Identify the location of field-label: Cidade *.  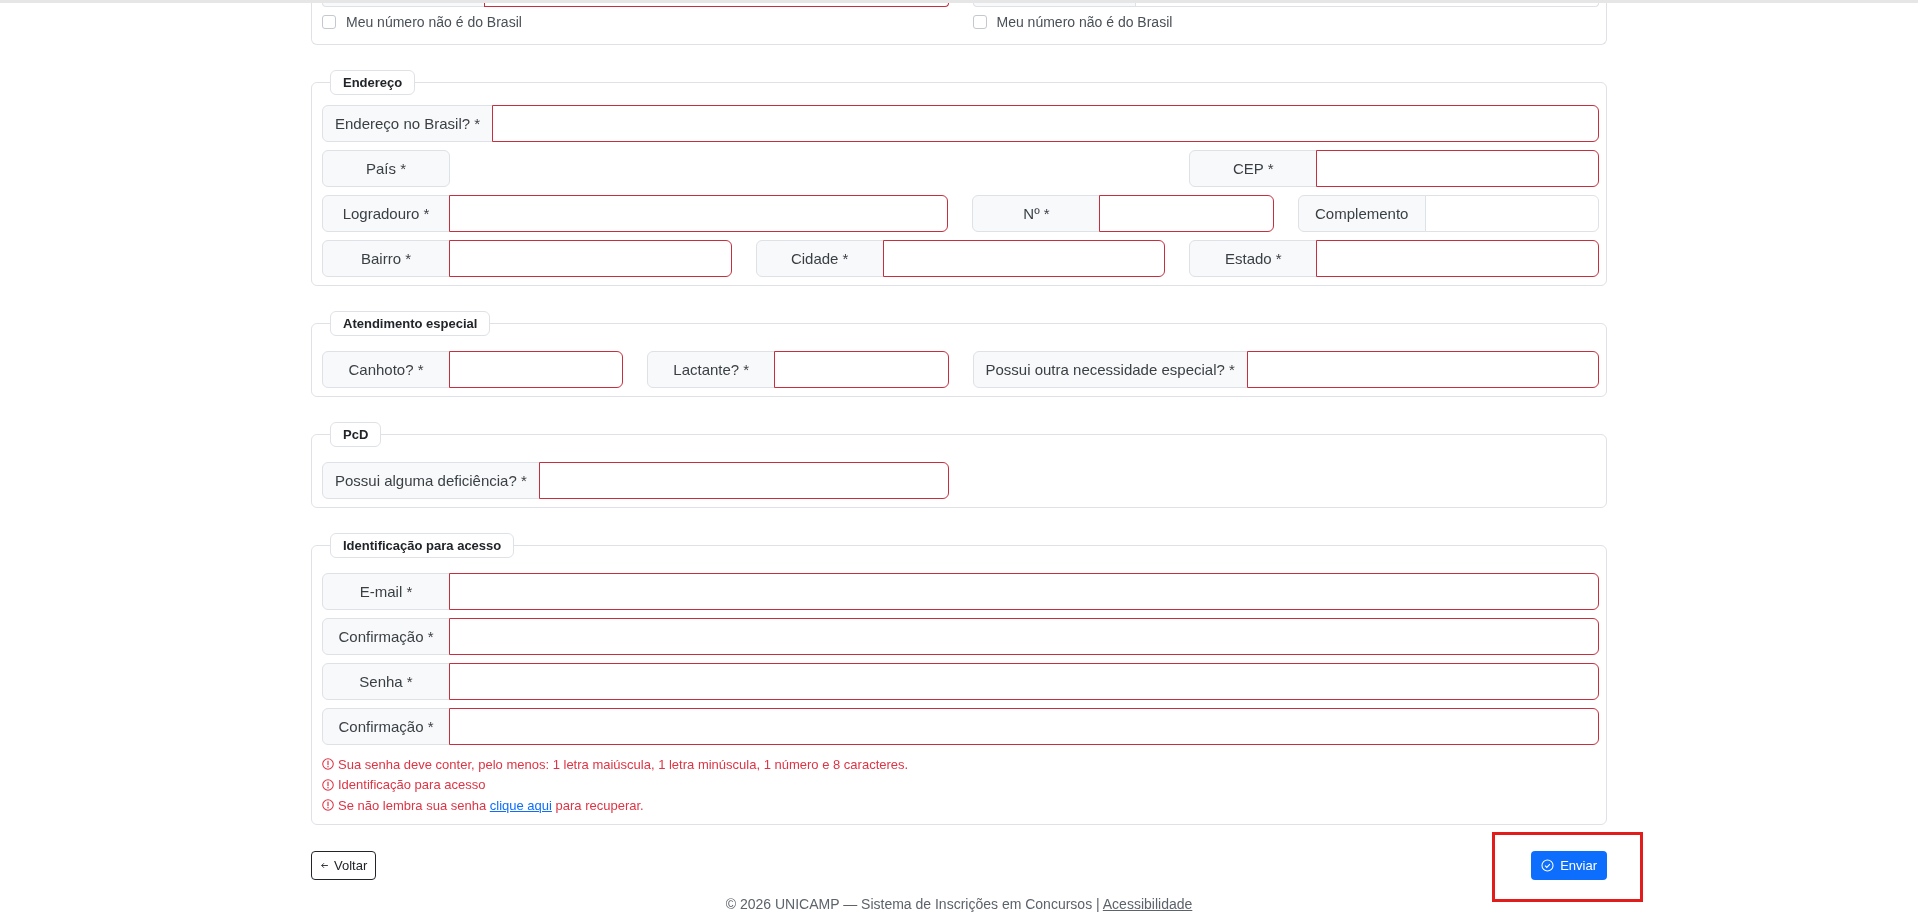
(819, 258).